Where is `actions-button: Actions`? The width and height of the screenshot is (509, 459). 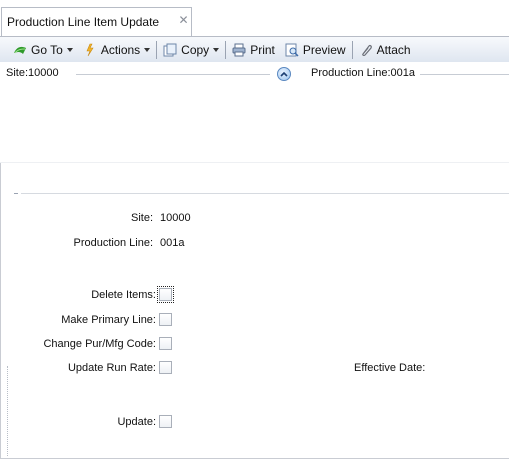 actions-button: Actions is located at coordinates (116, 50).